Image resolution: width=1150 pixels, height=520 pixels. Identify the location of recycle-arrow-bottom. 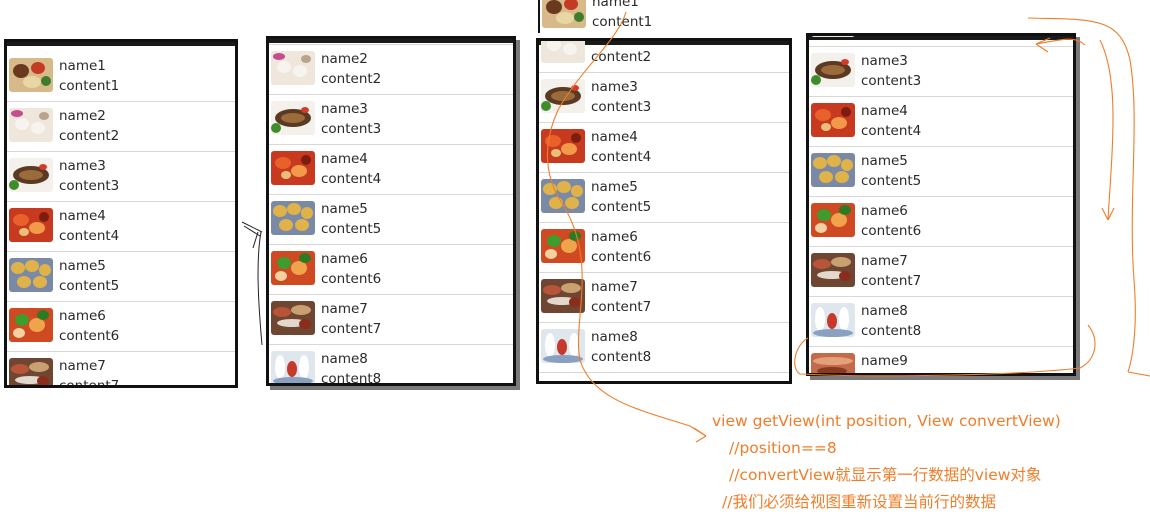
(972, 350).